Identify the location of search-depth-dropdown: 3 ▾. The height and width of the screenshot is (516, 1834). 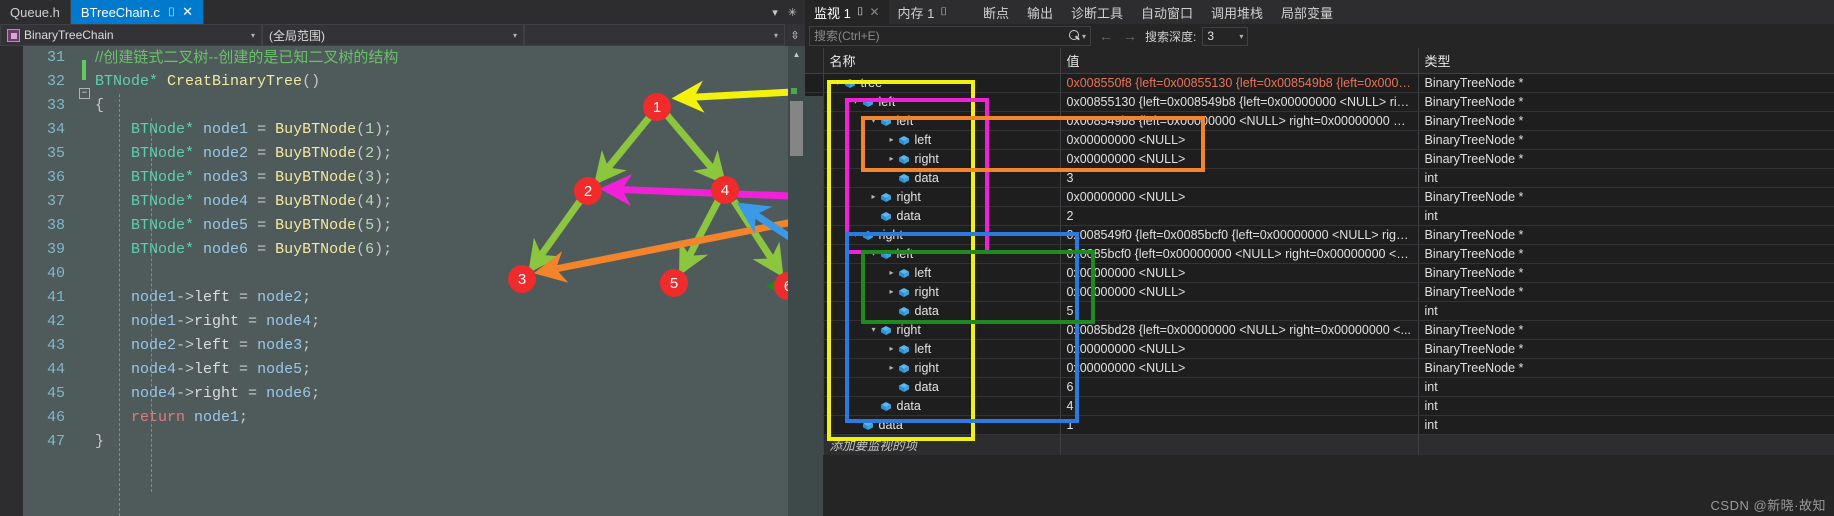
(1225, 36).